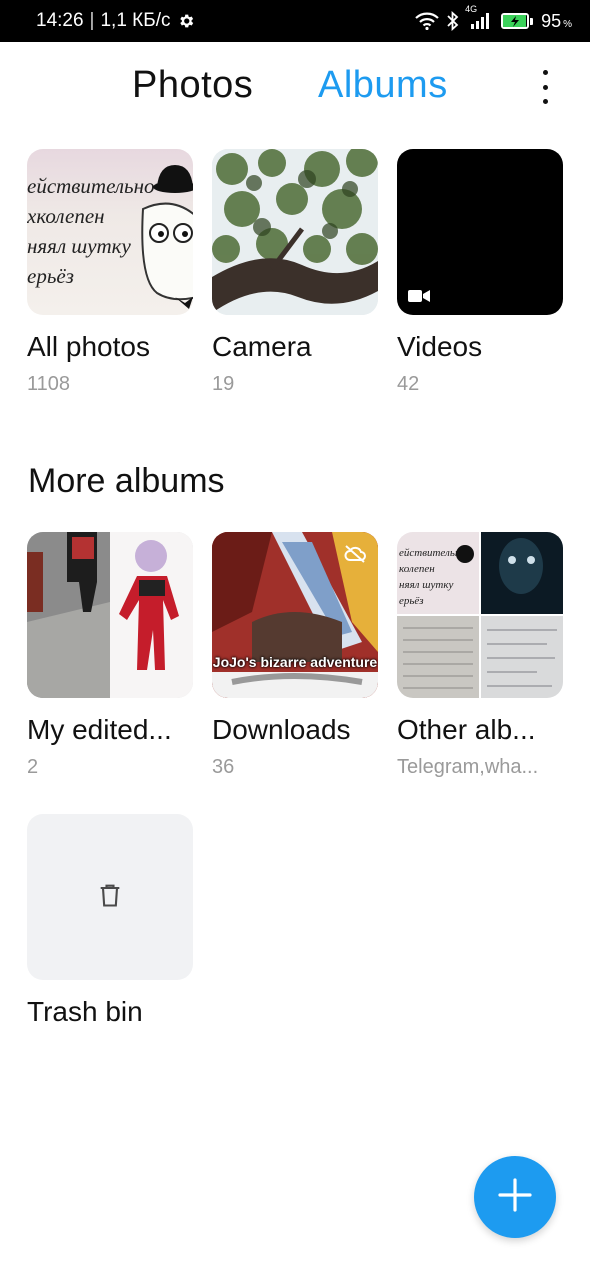 This screenshot has width=590, height=1280. Describe the element at coordinates (426, 585) in the screenshot. I see `svg-text: няял шутку` at that location.